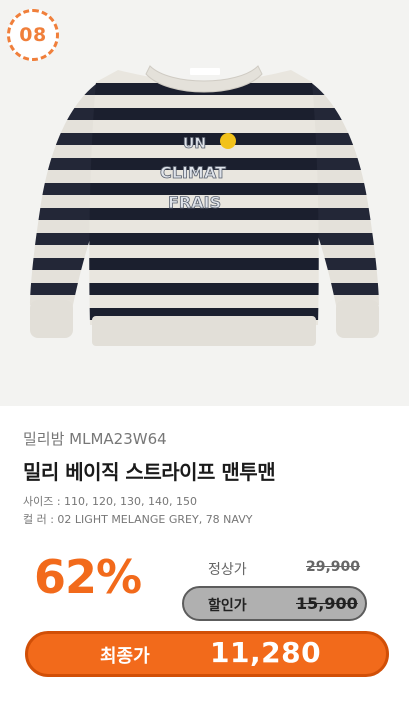  What do you see at coordinates (266, 652) in the screenshot?
I see `final-price: 11,280` at bounding box center [266, 652].